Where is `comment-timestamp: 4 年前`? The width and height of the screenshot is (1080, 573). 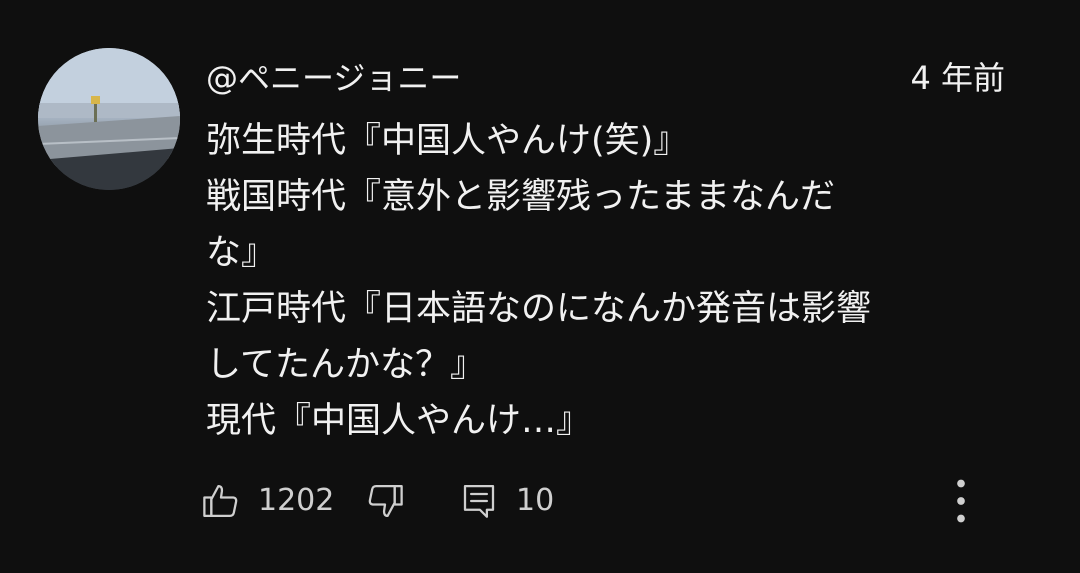
comment-timestamp: 4 年前 is located at coordinates (957, 78).